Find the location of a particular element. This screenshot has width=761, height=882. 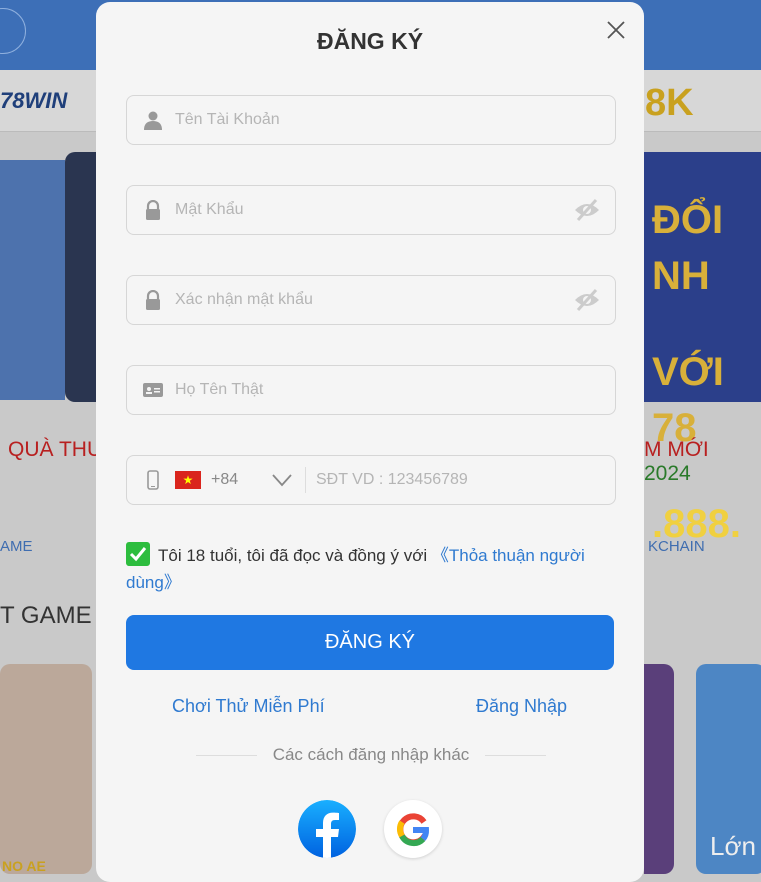

fullname-input is located at coordinates (395, 390).